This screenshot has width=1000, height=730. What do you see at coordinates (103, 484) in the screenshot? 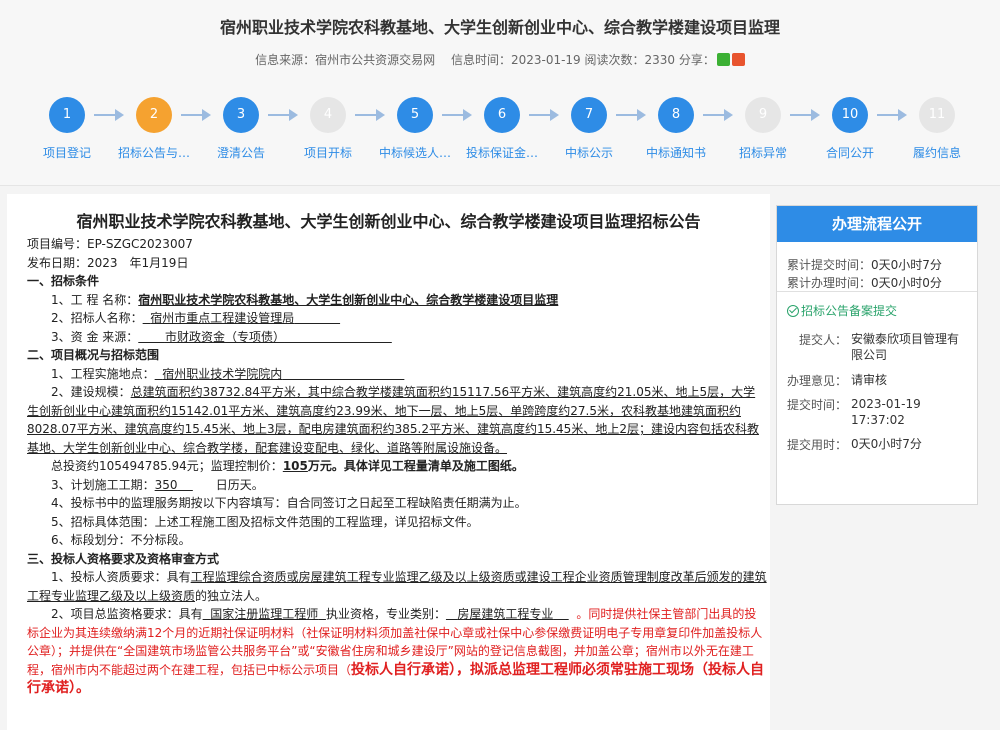
I see `field-label: 3、计划施工工期：` at bounding box center [103, 484].